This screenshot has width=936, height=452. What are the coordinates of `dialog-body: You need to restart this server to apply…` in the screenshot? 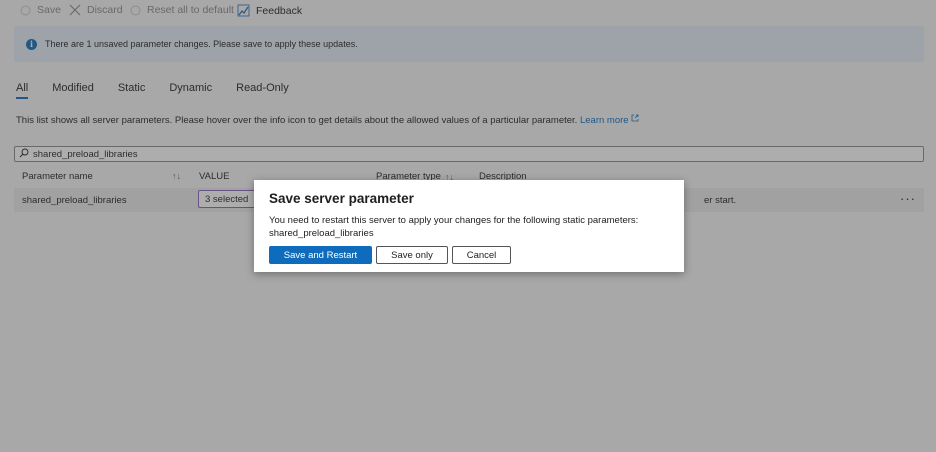 It's located at (469, 227).